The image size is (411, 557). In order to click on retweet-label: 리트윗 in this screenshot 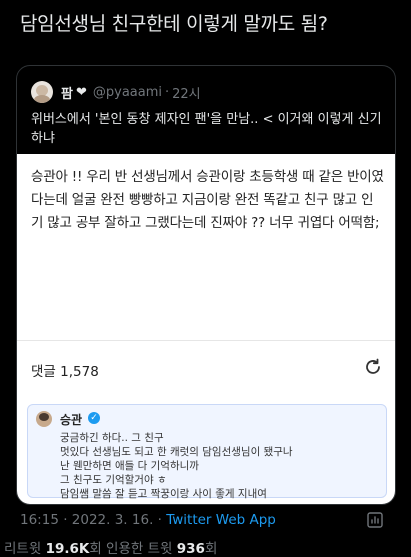, I will do `click(25, 549)`.